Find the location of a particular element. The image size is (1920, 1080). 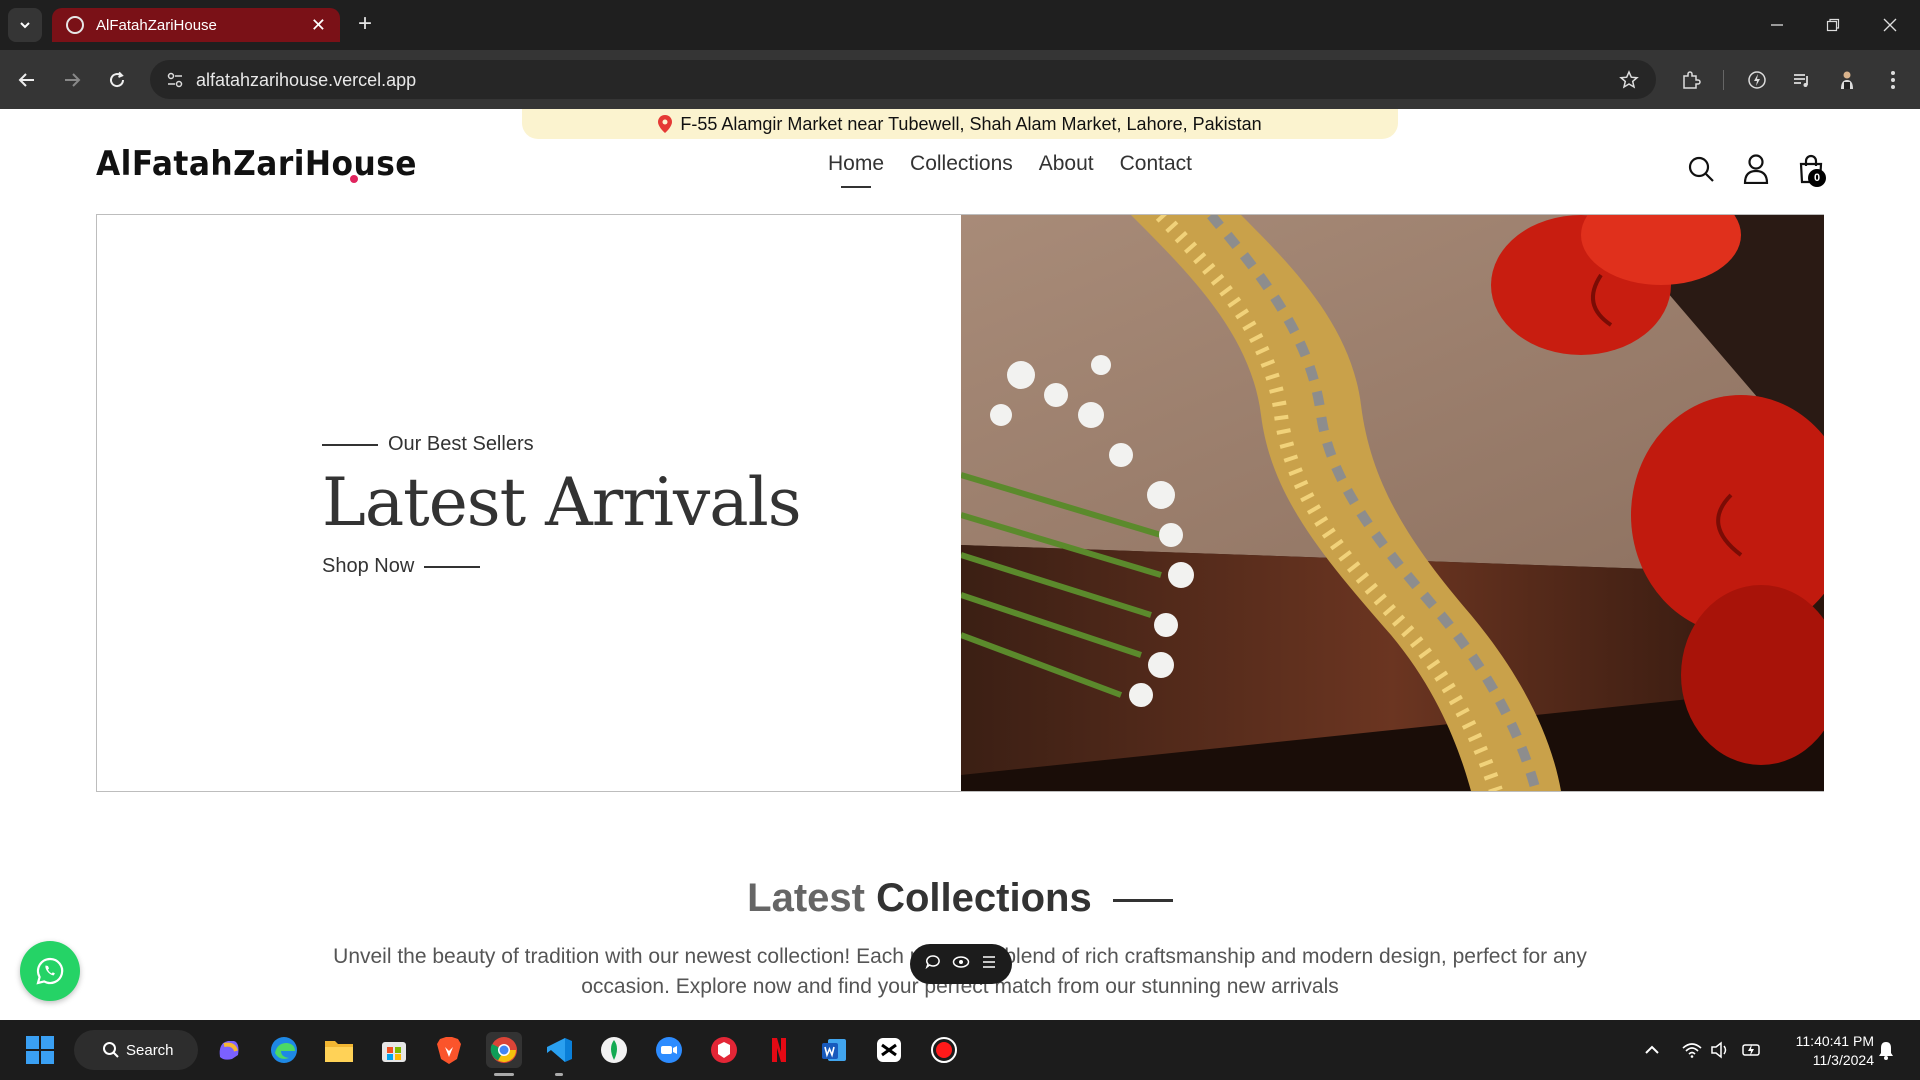

windows-taskbar: Search 11:40:41 PM 11/3/2024 is located at coordinates (960, 1050).